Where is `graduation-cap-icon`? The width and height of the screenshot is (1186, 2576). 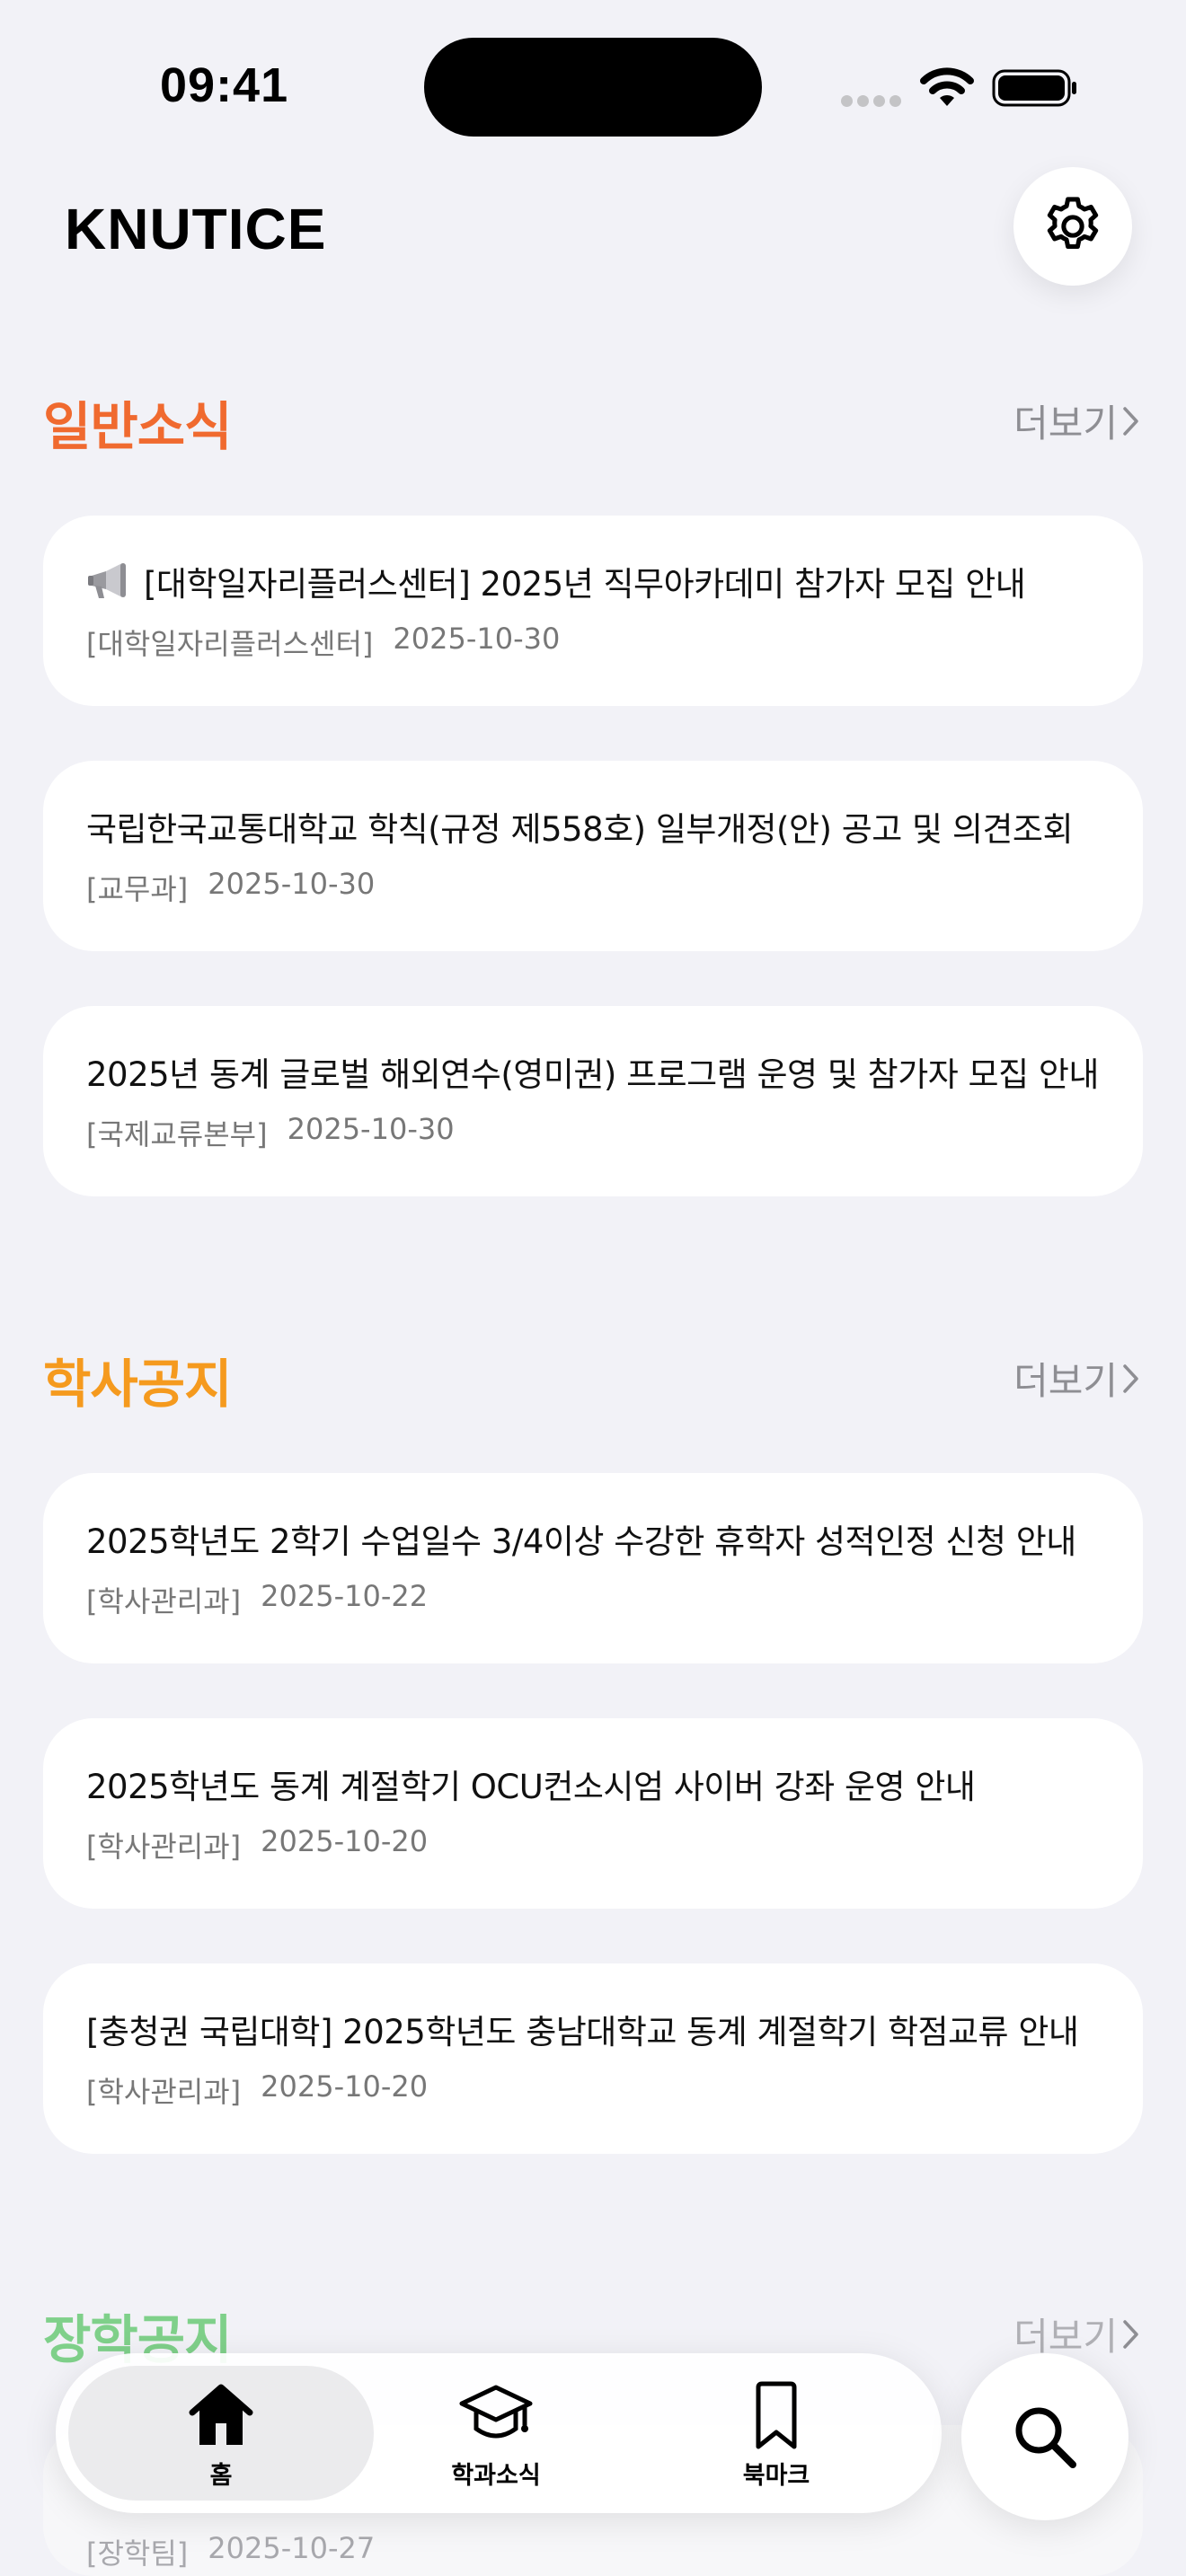 graduation-cap-icon is located at coordinates (496, 2412).